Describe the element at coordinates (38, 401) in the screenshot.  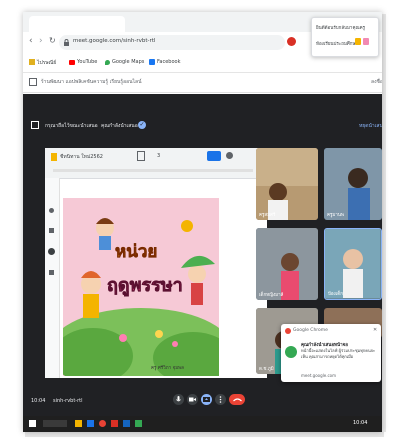
I see `meeting-time: 10:04` at that location.